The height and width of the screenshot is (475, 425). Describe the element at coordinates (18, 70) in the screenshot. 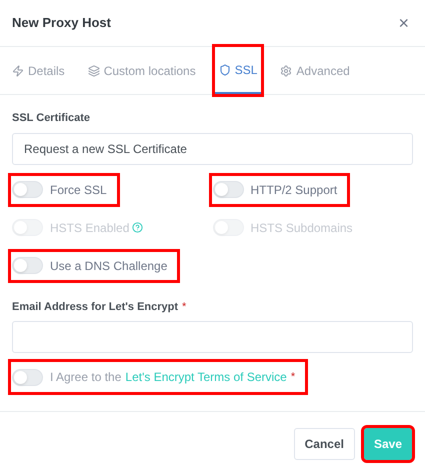

I see `lightning-icon` at that location.